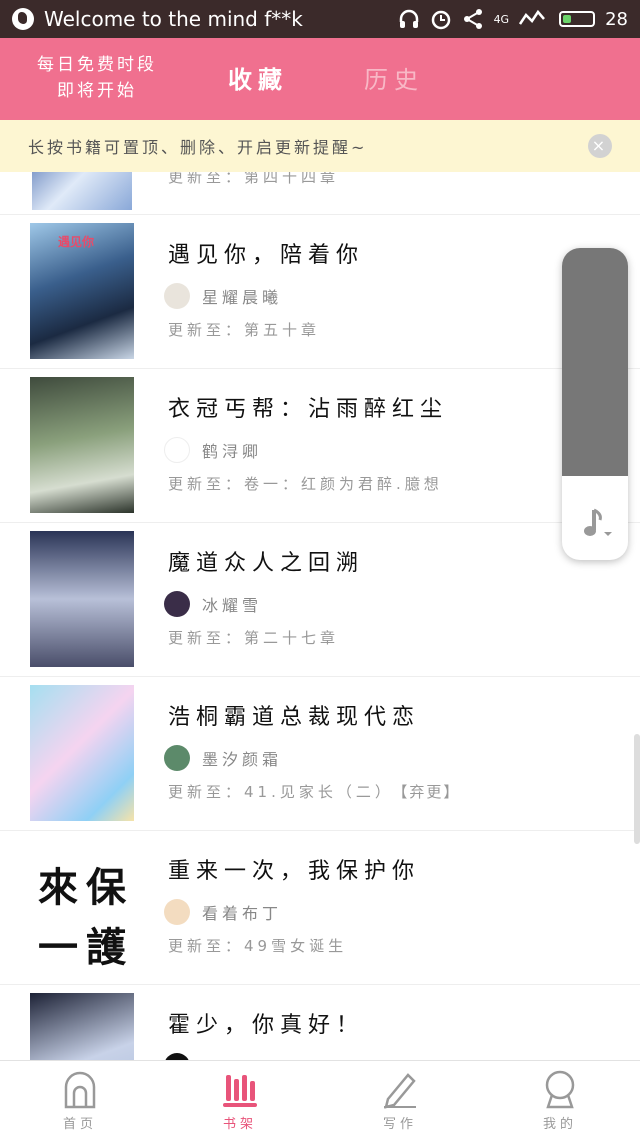  Describe the element at coordinates (232, 605) in the screenshot. I see `book-author: 冰耀雪` at that location.